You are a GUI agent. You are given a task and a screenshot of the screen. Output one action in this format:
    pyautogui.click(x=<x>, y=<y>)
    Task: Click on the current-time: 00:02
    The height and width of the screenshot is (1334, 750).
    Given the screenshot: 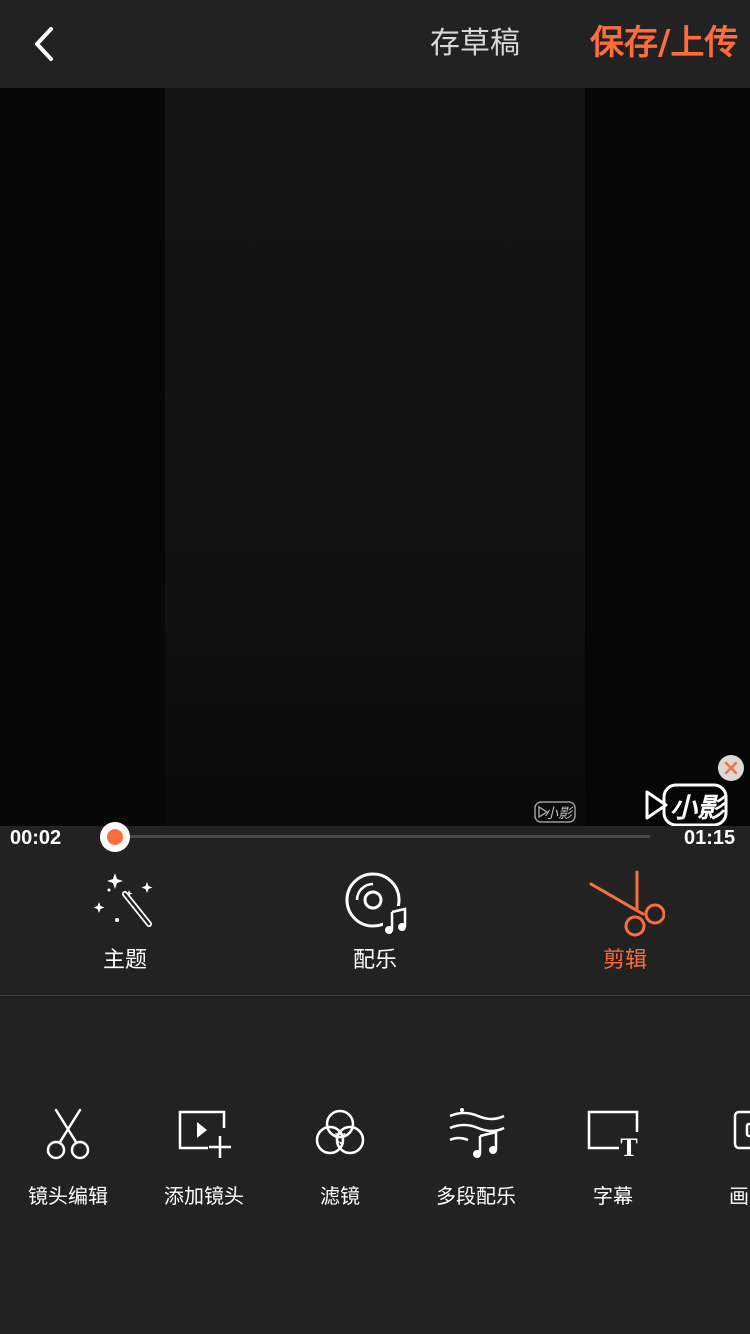 What is the action you would take?
    pyautogui.click(x=36, y=838)
    